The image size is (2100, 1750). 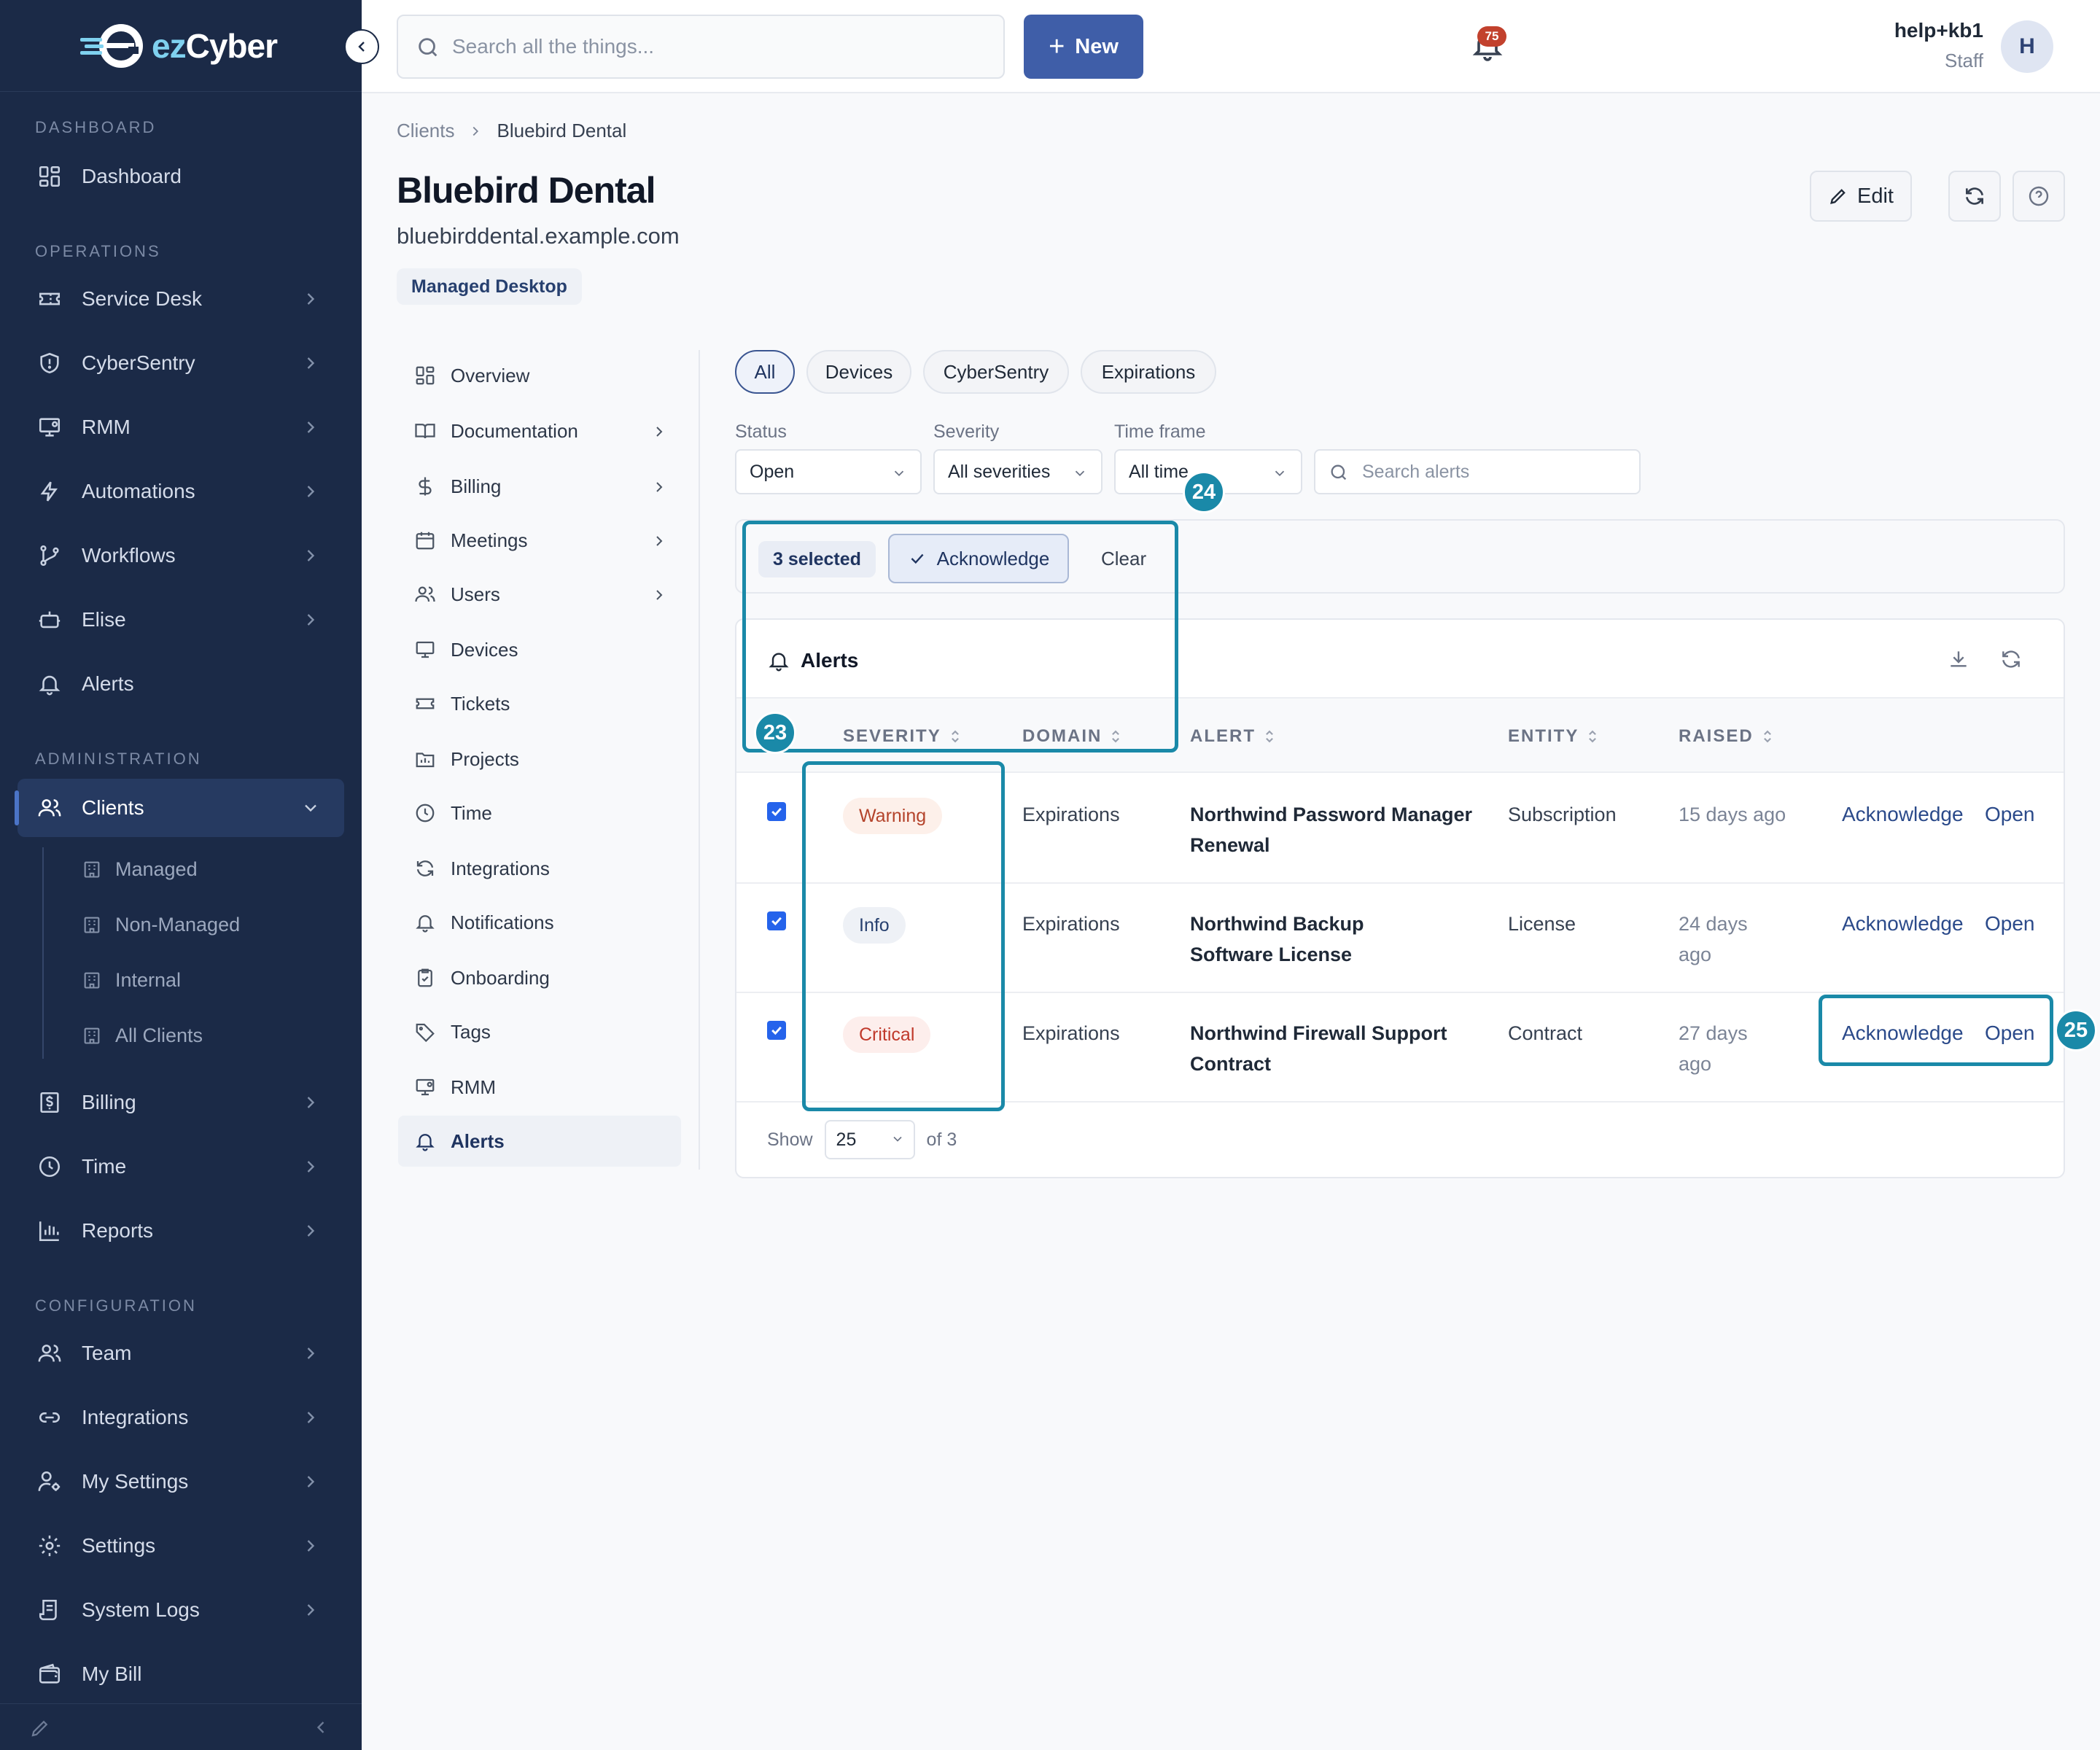 I want to click on sidebar-item-billing: Billing, so click(x=181, y=1102).